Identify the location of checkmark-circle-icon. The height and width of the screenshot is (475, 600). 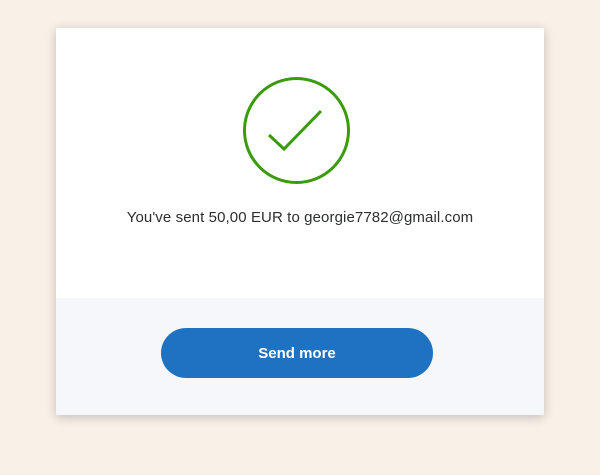
(296, 130).